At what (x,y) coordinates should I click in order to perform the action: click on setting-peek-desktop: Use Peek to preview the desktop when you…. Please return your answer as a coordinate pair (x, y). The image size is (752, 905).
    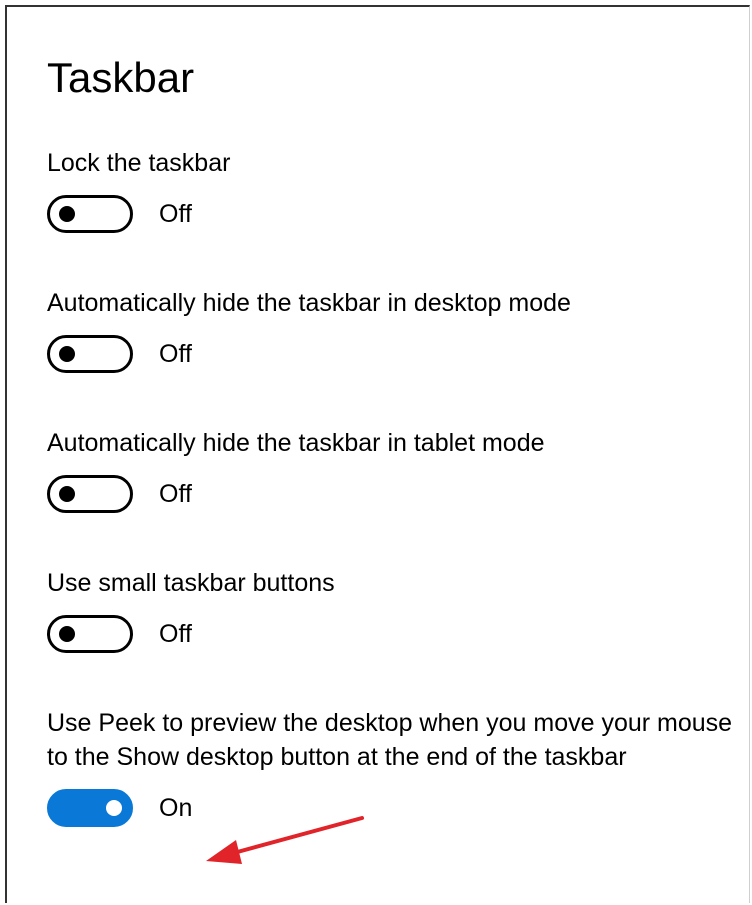
    Looking at the image, I should click on (392, 767).